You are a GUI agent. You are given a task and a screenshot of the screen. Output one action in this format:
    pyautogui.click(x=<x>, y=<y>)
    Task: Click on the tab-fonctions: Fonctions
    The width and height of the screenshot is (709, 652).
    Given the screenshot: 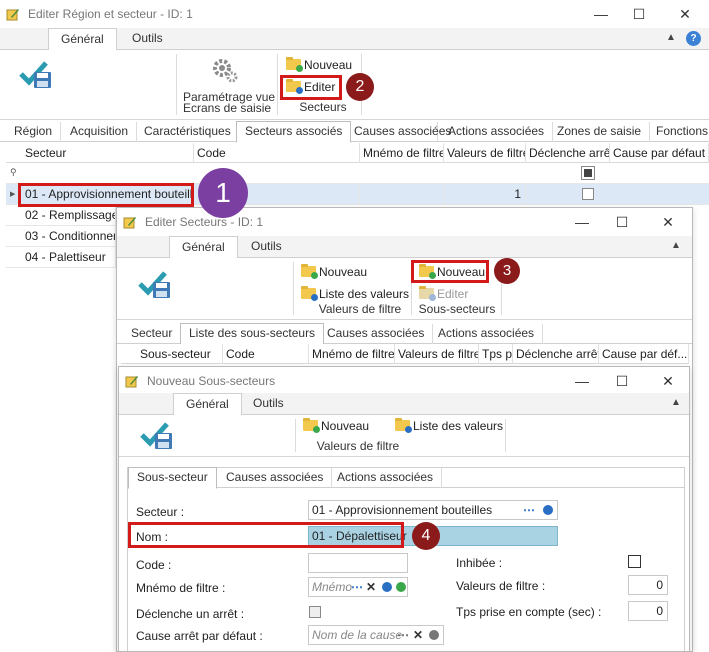 What is the action you would take?
    pyautogui.click(x=678, y=132)
    